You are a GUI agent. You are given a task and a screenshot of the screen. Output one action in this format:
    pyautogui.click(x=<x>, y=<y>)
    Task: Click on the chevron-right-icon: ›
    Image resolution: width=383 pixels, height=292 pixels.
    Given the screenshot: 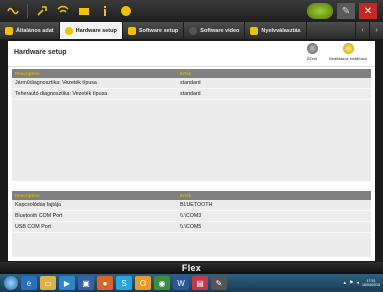 What is the action you would take?
    pyautogui.click(x=376, y=30)
    